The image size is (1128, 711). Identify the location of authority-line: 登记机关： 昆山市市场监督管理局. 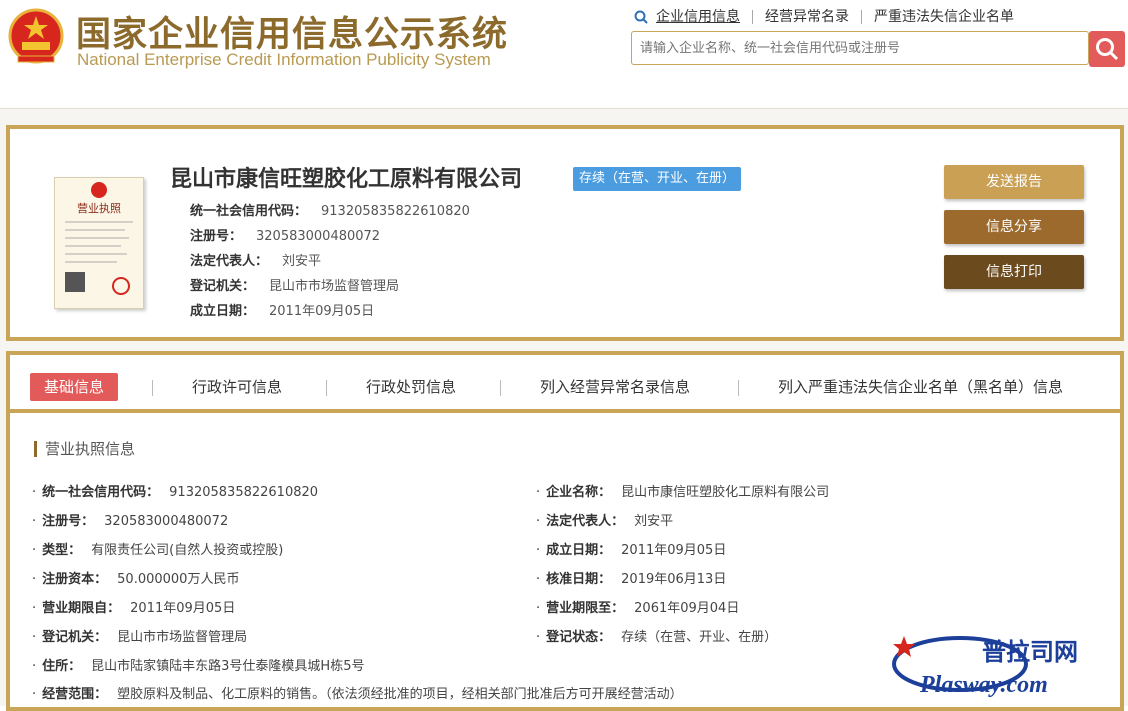
(294, 284).